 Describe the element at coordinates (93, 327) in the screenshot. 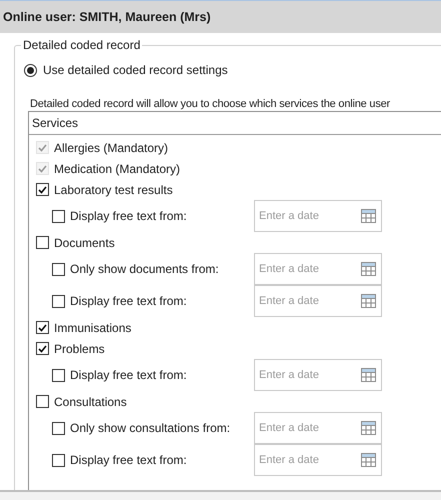

I see `service-label: Immunisations` at that location.